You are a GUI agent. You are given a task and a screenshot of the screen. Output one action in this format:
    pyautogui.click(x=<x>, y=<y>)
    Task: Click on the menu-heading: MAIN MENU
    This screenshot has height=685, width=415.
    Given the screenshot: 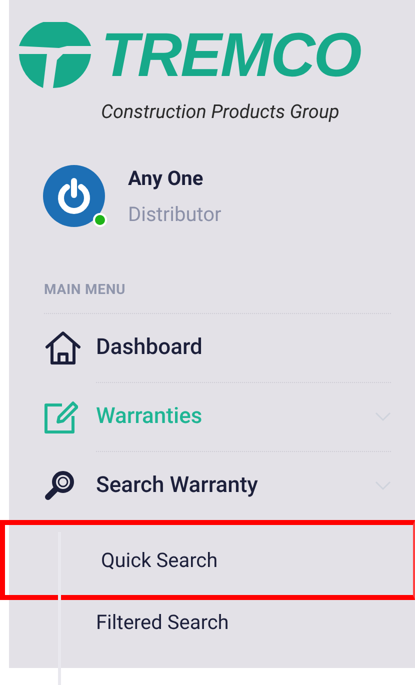 What is the action you would take?
    pyautogui.click(x=85, y=290)
    